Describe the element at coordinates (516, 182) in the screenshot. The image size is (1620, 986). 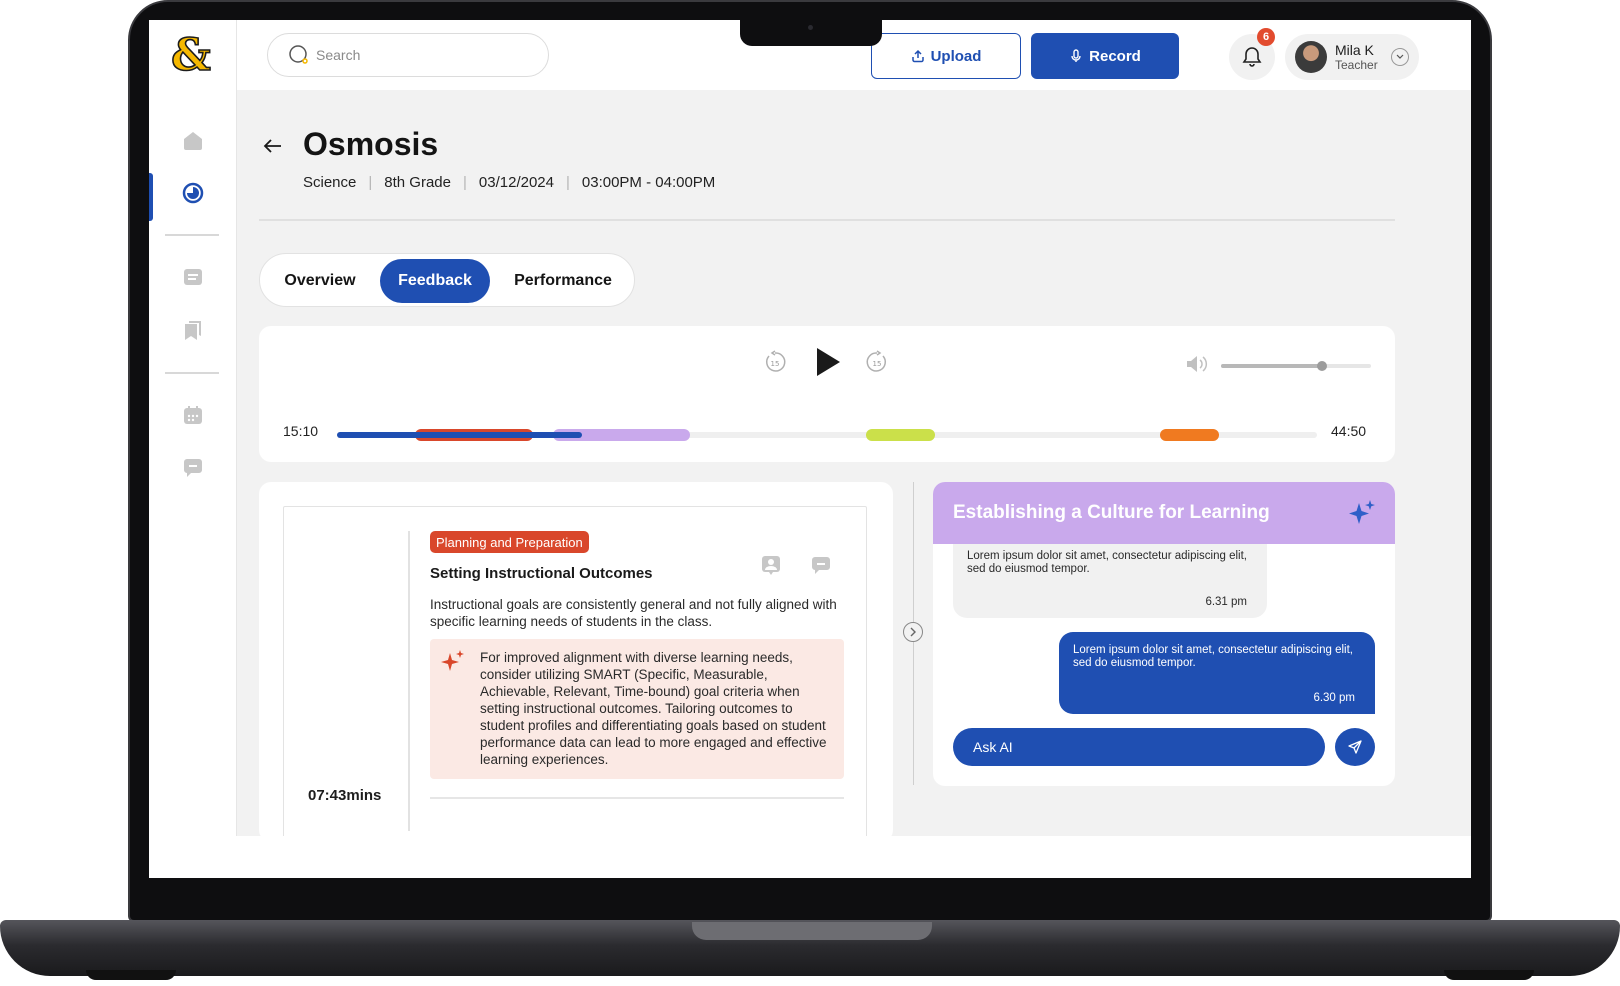
I see `lesson-date: 03/12/2024` at that location.